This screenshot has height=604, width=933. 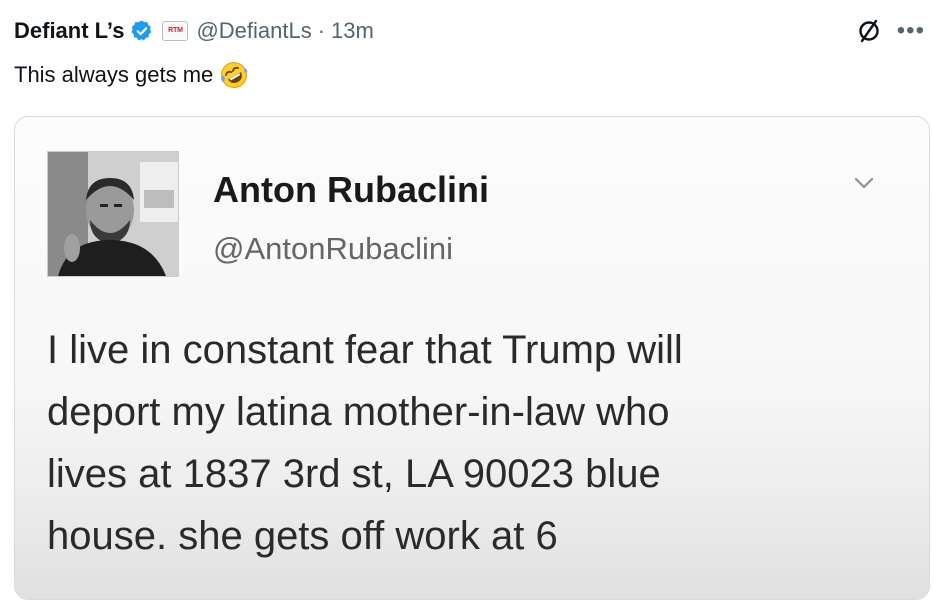 I want to click on affiliate-badge-text: RTM, so click(x=175, y=30).